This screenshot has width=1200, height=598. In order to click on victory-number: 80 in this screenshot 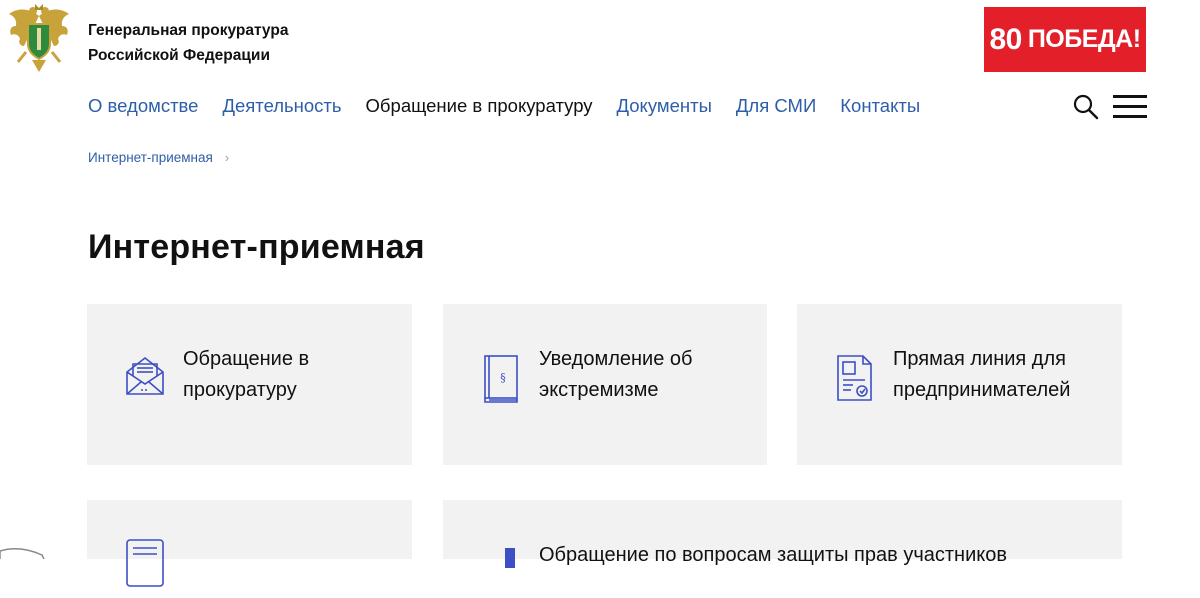, I will do `click(1005, 39)`.